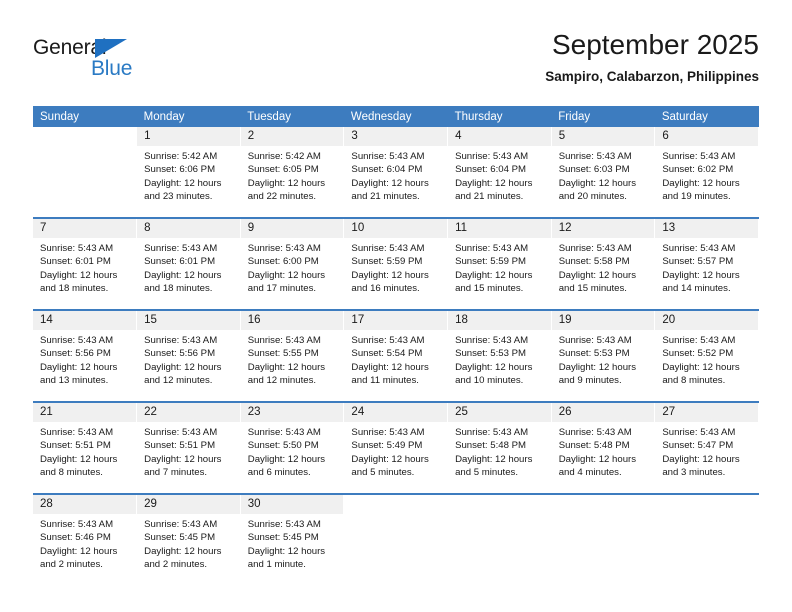 This screenshot has width=792, height=612. What do you see at coordinates (292, 116) in the screenshot?
I see `weekday-header-tuesday: Tuesday` at bounding box center [292, 116].